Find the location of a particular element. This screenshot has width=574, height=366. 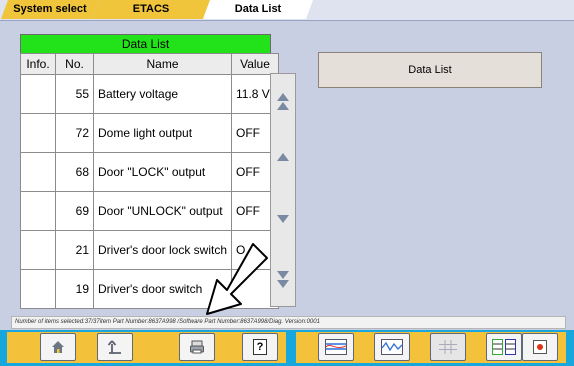

cell-no: 55 is located at coordinates (74, 94).